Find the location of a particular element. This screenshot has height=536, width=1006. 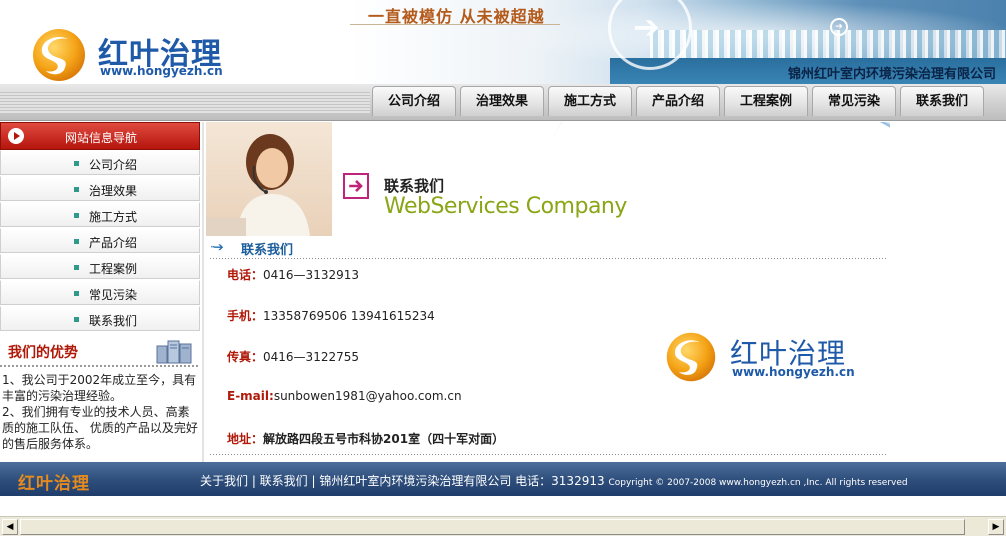

sidebar-nav-header: 网站信息导航 is located at coordinates (100, 136).